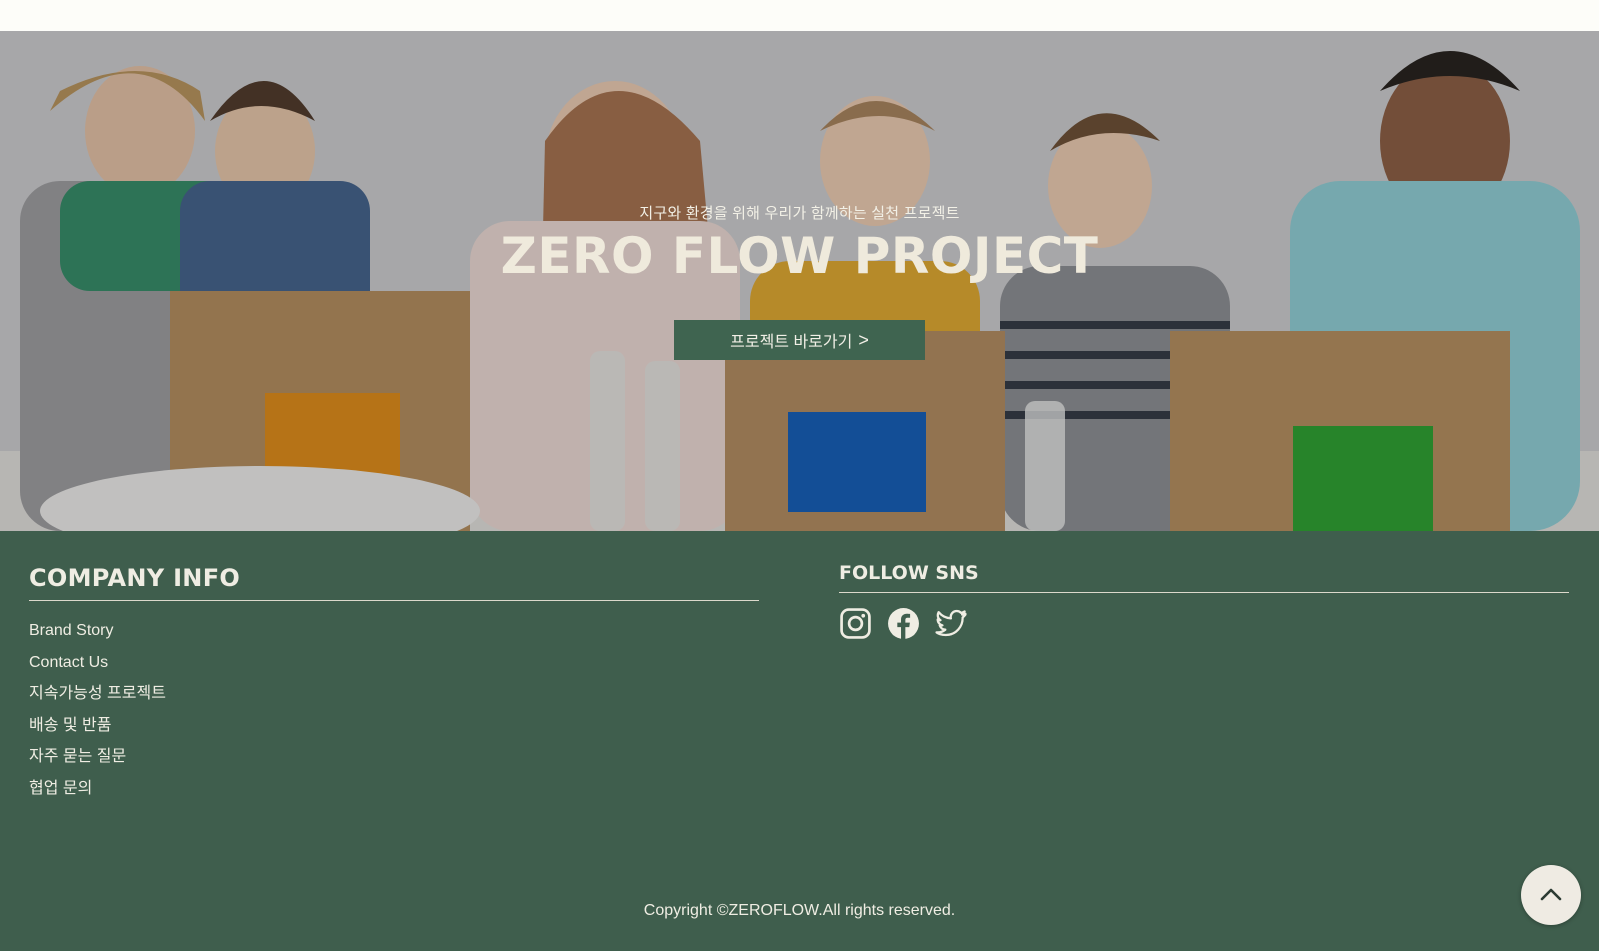 This screenshot has height=951, width=1599. I want to click on top-bar, so click(799, 15).